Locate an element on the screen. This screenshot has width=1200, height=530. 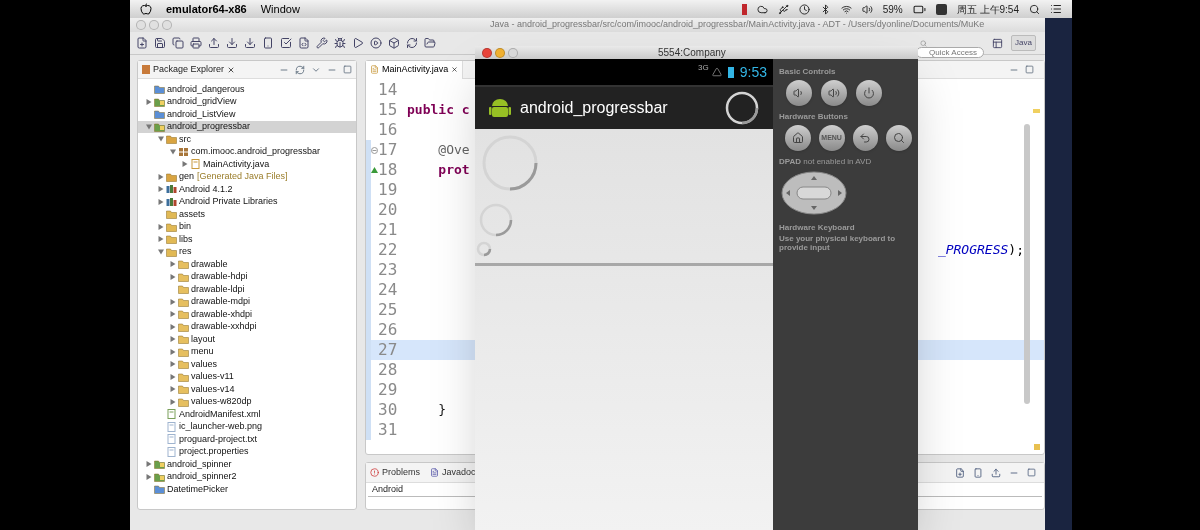
tree-label: com.imooc.android_progressbar is located at coordinates (256, 151).